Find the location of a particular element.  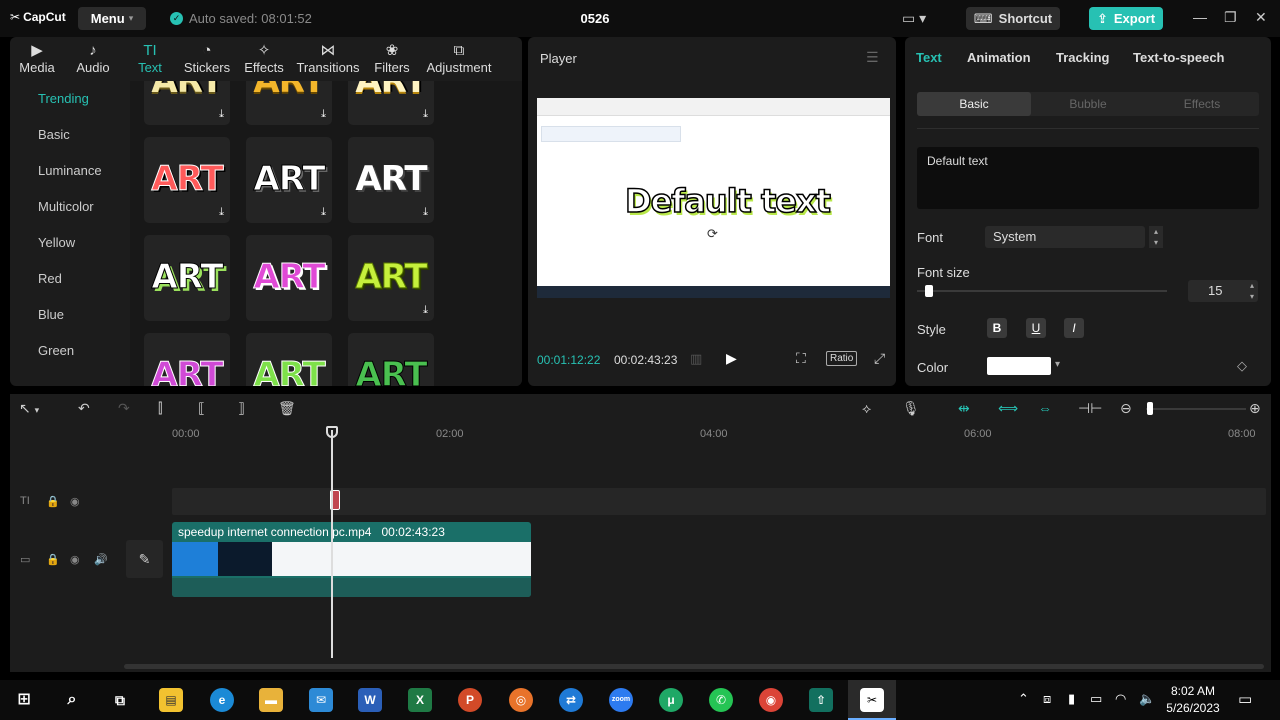

text-content-field: Default text is located at coordinates (1088, 178).